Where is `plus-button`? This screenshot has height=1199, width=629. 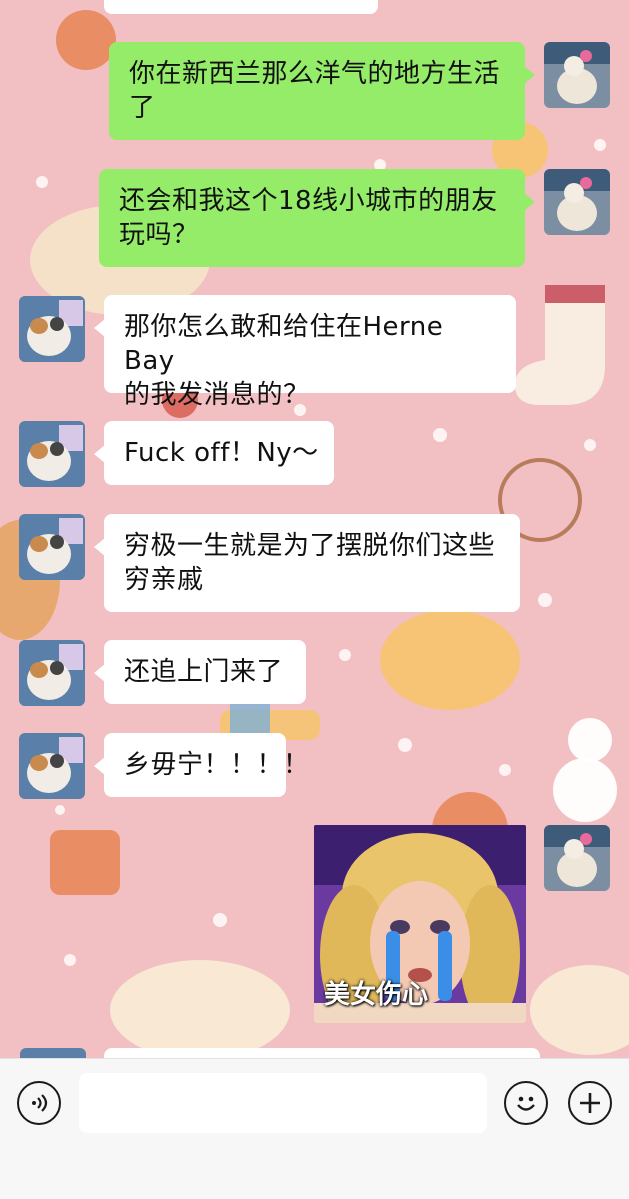
plus-button is located at coordinates (590, 1103).